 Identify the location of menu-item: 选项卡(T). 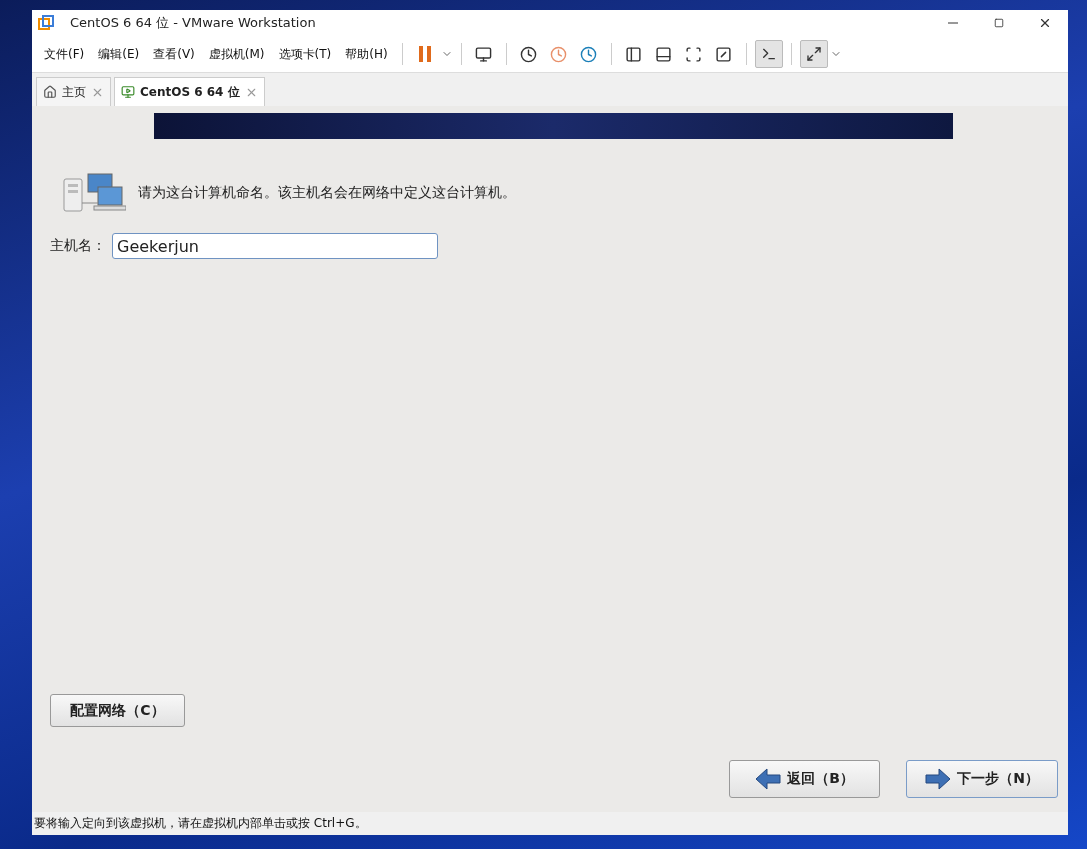
(305, 54).